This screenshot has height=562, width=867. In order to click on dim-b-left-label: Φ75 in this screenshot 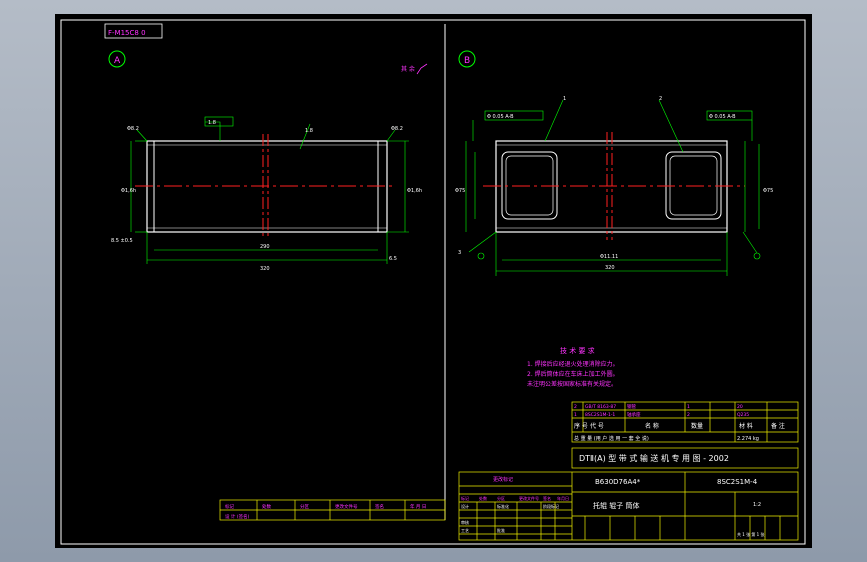, I will do `click(460, 191)`.